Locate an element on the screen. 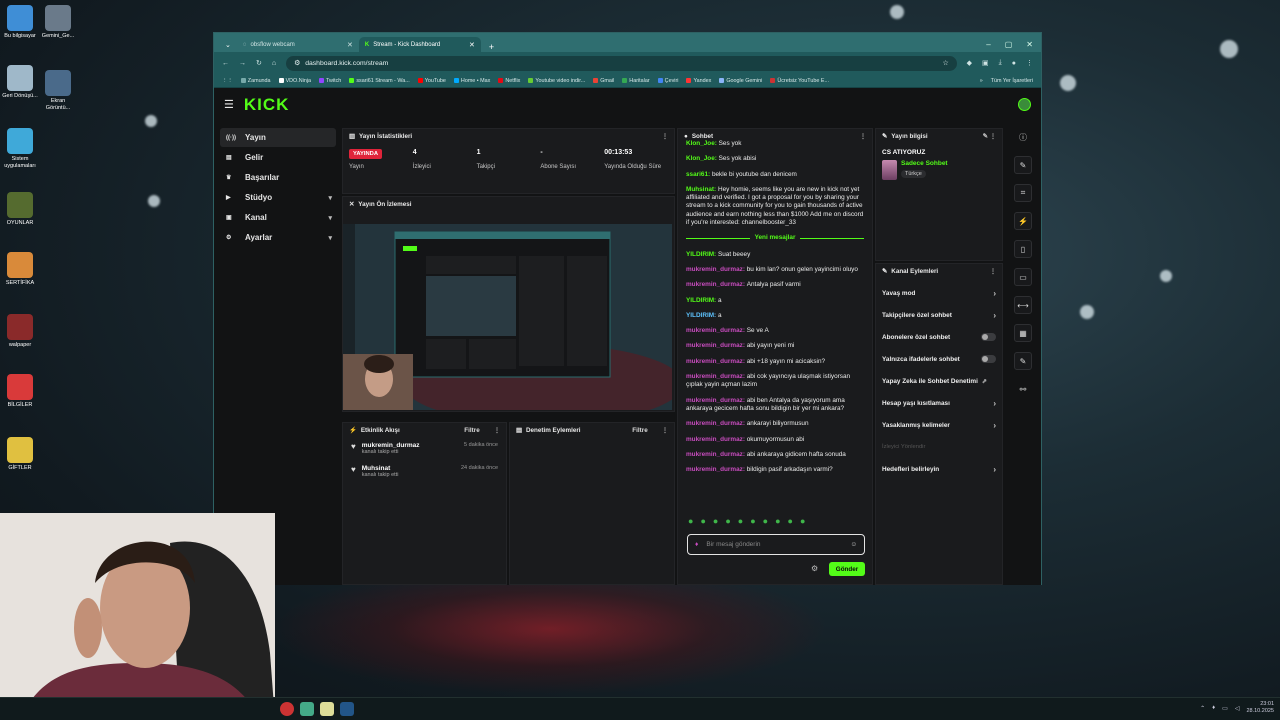  bookmark-item: Yandex is located at coordinates (698, 81).